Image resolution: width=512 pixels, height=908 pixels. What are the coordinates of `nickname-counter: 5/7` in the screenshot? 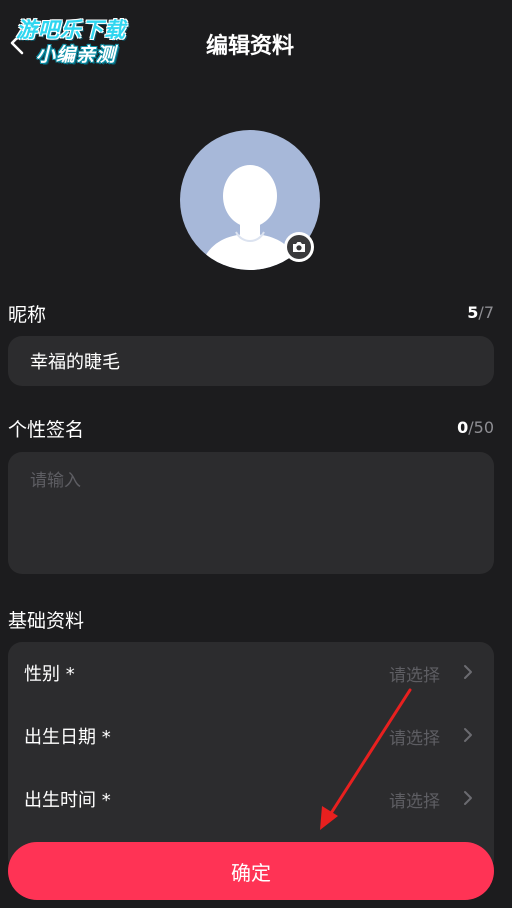 It's located at (480, 312).